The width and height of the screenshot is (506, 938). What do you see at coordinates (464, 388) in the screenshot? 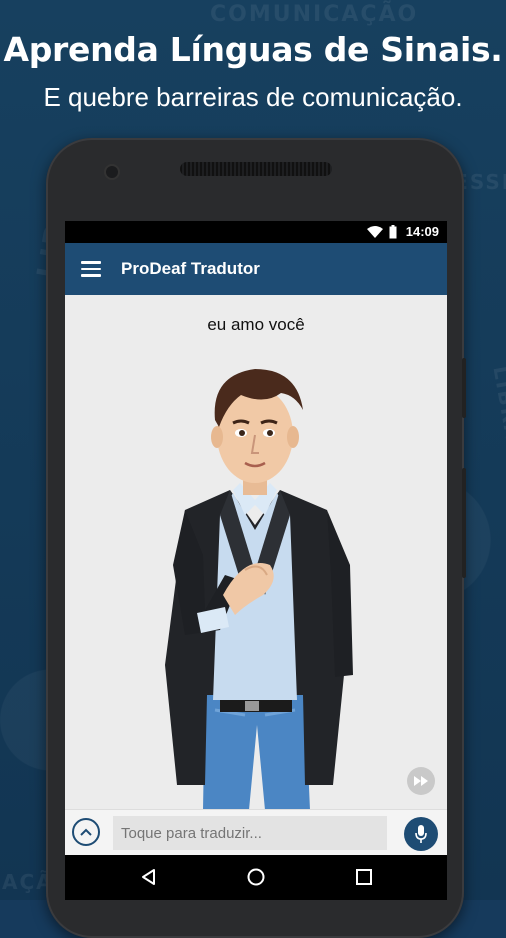
I see `power-button` at bounding box center [464, 388].